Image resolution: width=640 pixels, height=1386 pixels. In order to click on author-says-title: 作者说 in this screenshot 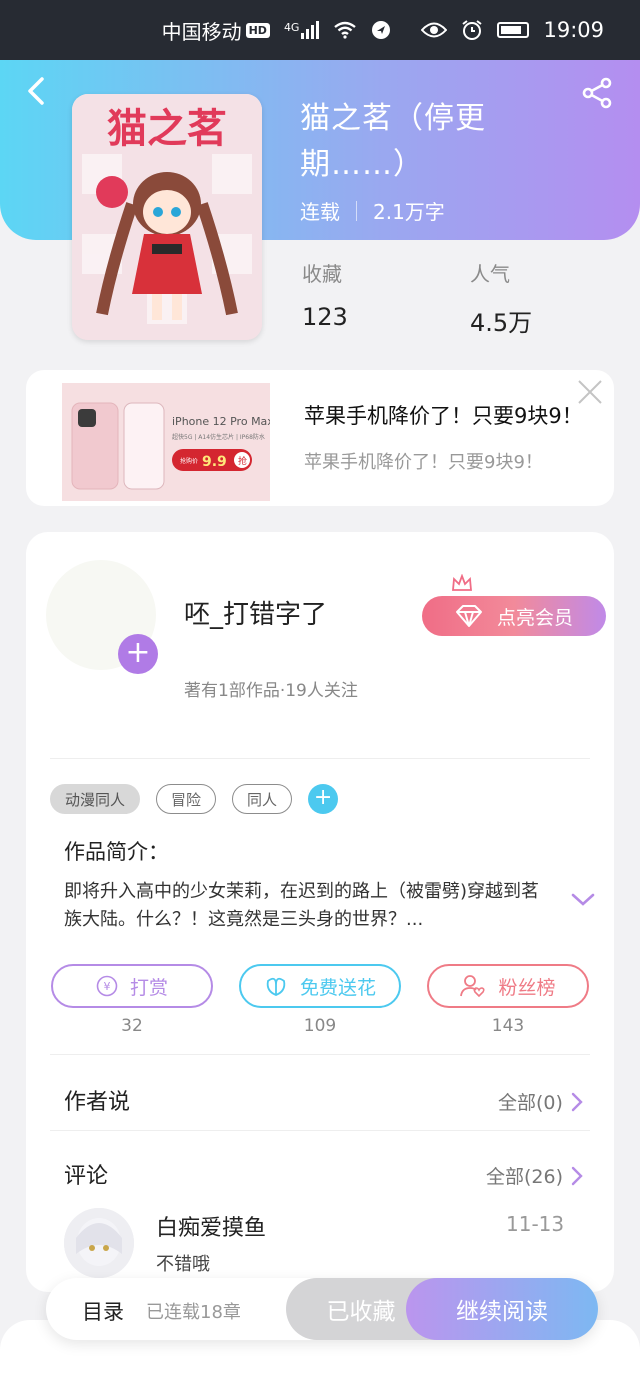, I will do `click(97, 1102)`.